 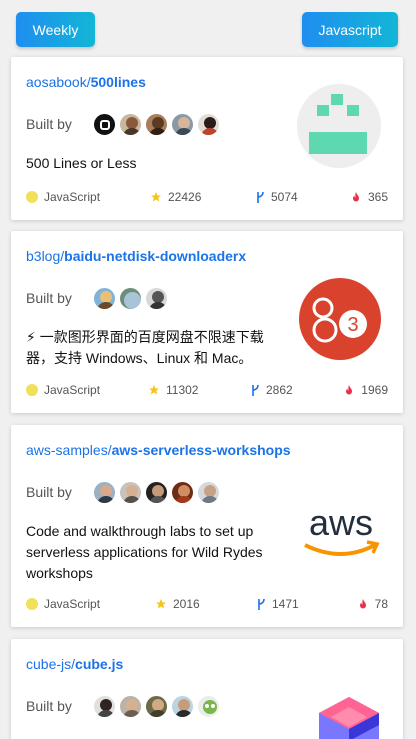 What do you see at coordinates (201, 450) in the screenshot?
I see `repo-name: aws-serverless-workshops` at bounding box center [201, 450].